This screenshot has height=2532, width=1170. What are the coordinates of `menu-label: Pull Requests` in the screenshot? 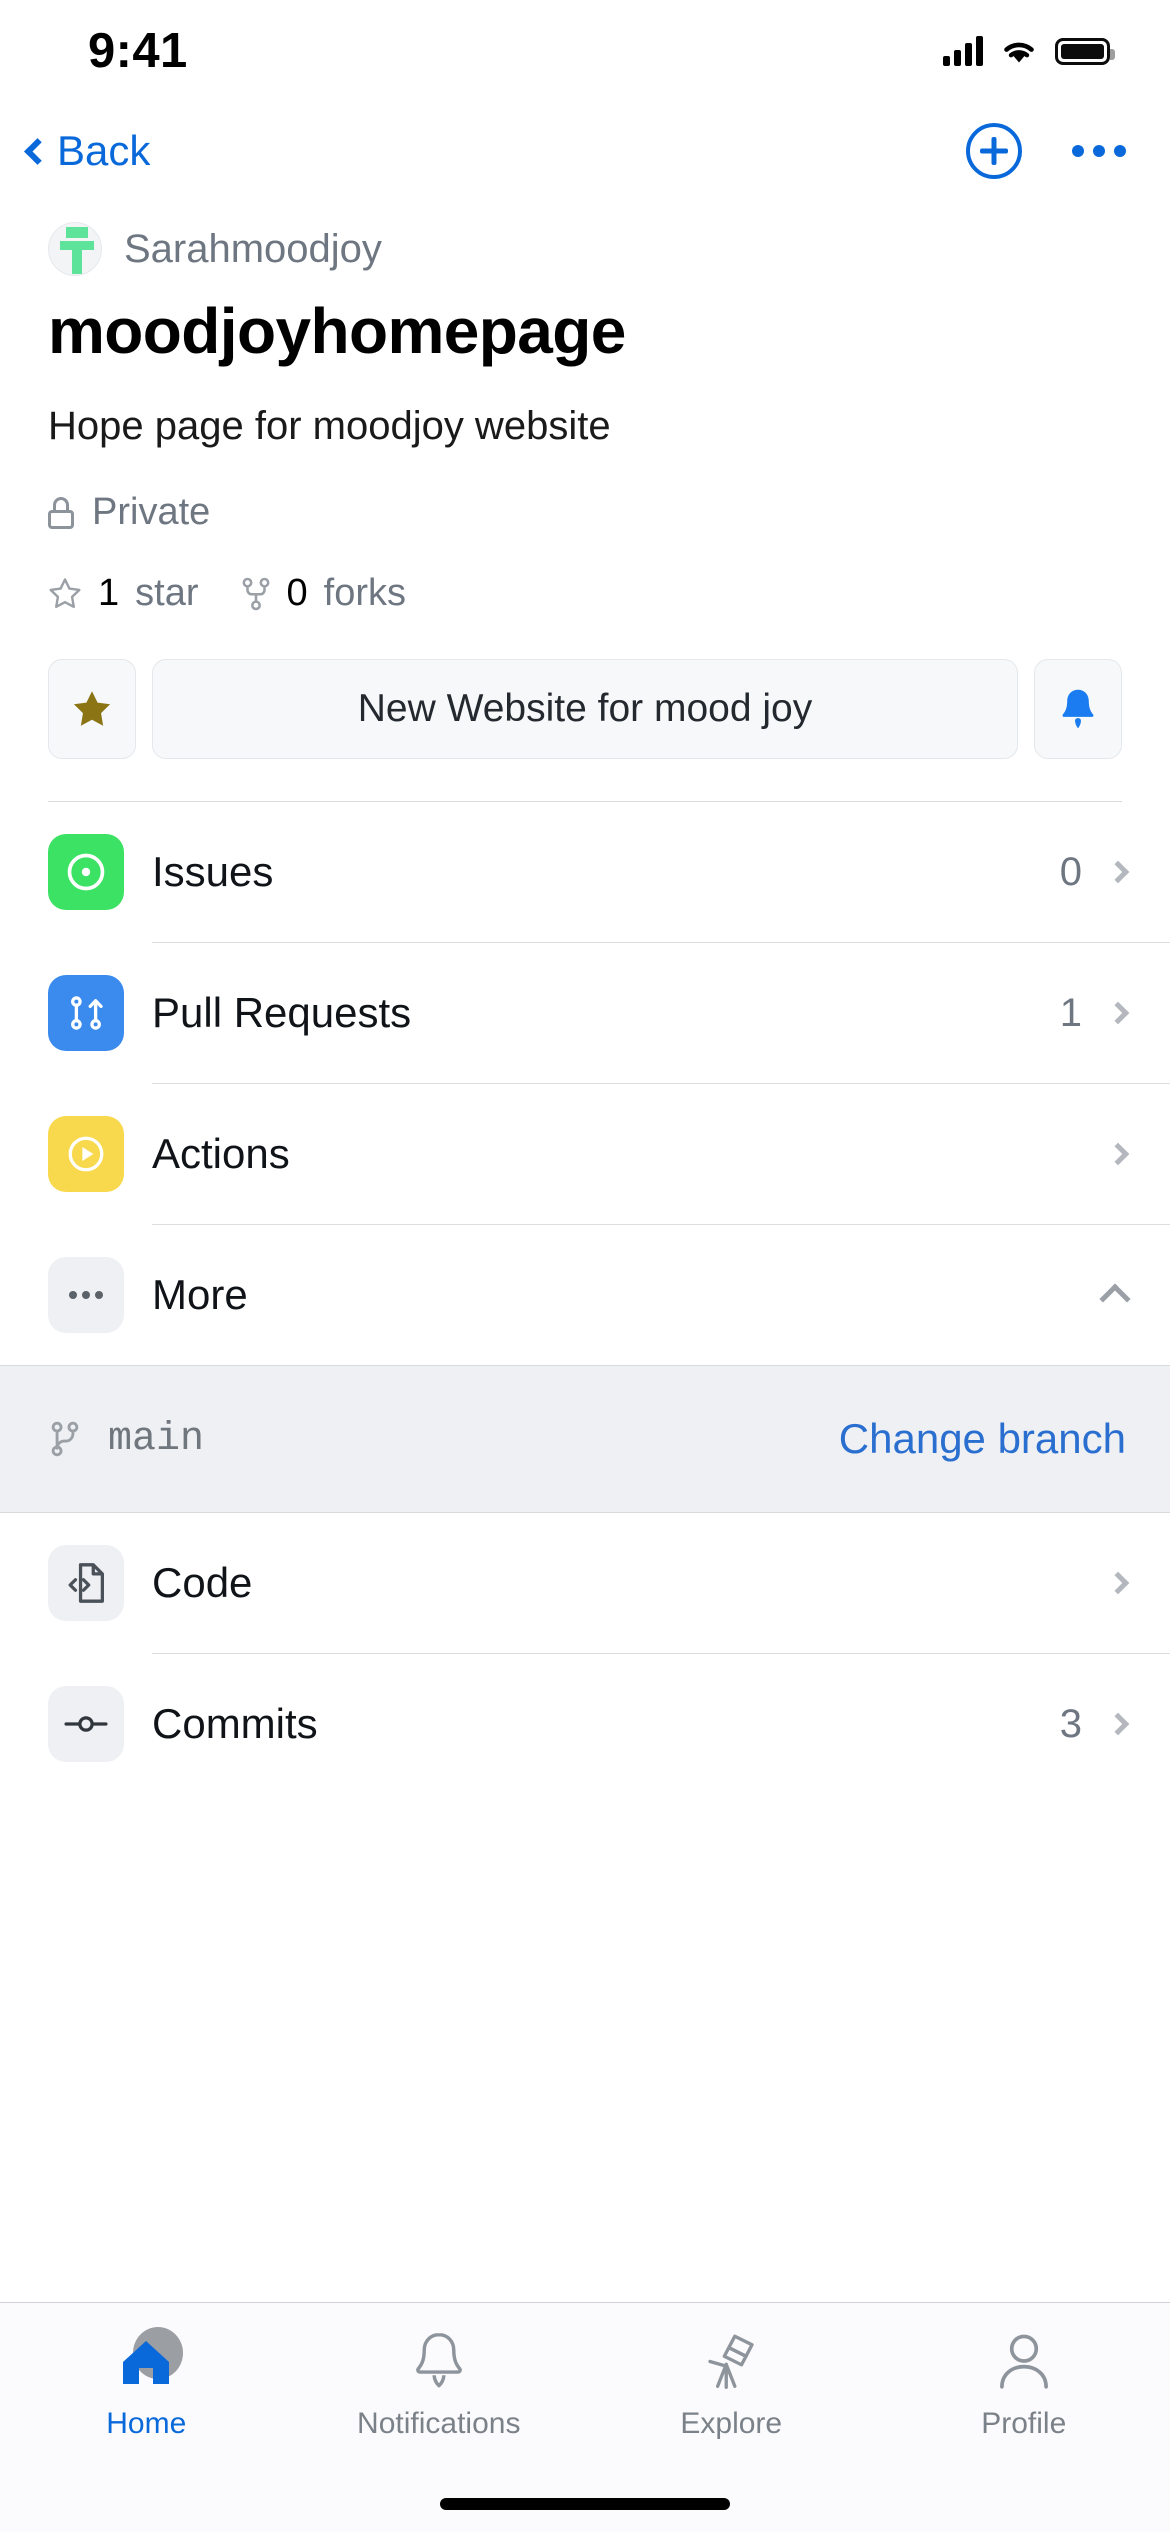 It's located at (282, 1012).